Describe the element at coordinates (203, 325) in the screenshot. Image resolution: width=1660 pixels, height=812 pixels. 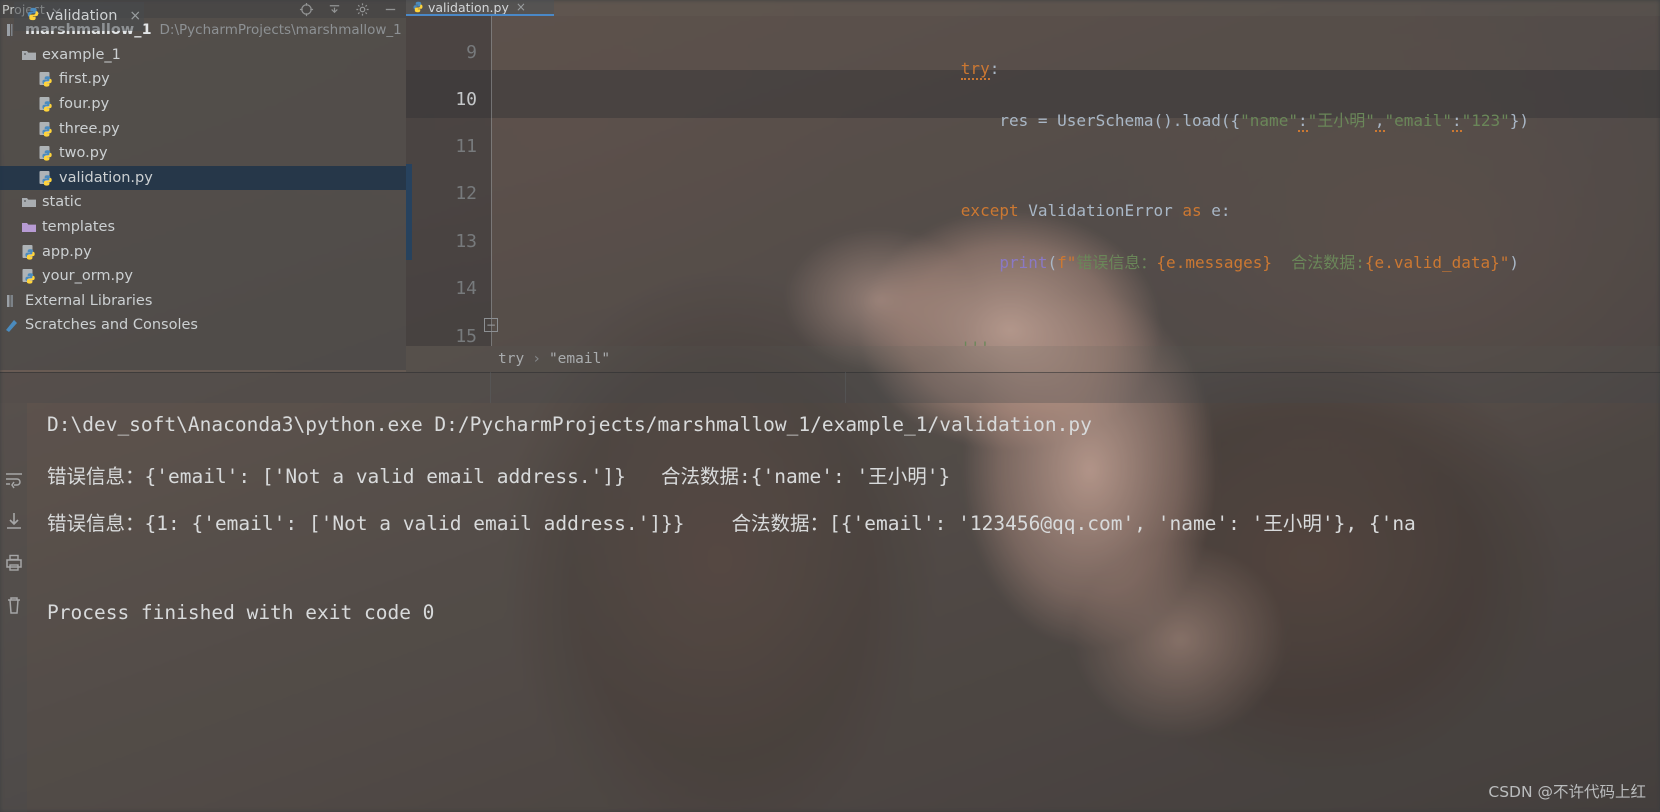
I see `tree-item-scratches-and-consoles: Scratches and Consoles` at that location.